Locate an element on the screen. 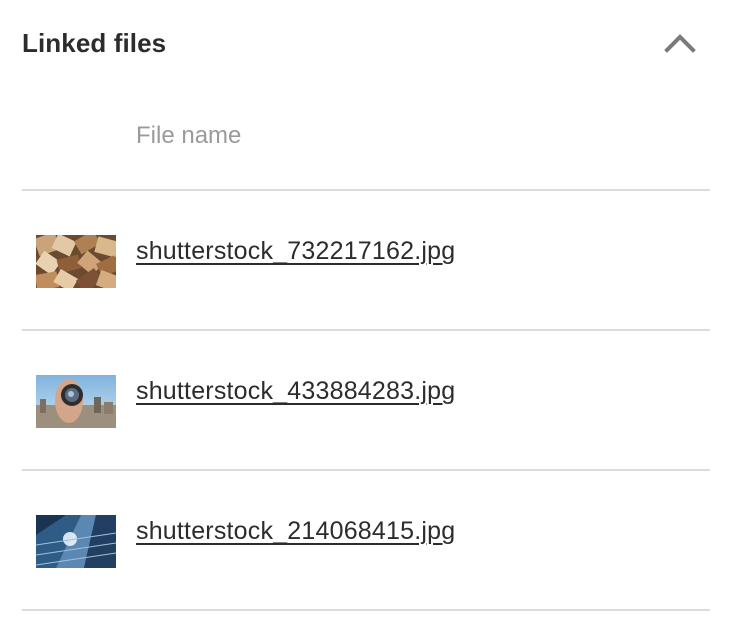  file-link: shutterstock_214068415.jpg is located at coordinates (295, 531).